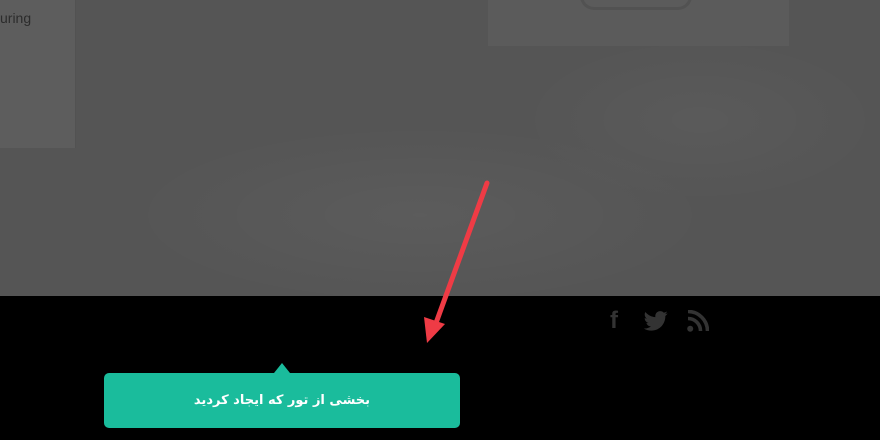 This screenshot has height=440, width=880. I want to click on twitter-icon, so click(656, 321).